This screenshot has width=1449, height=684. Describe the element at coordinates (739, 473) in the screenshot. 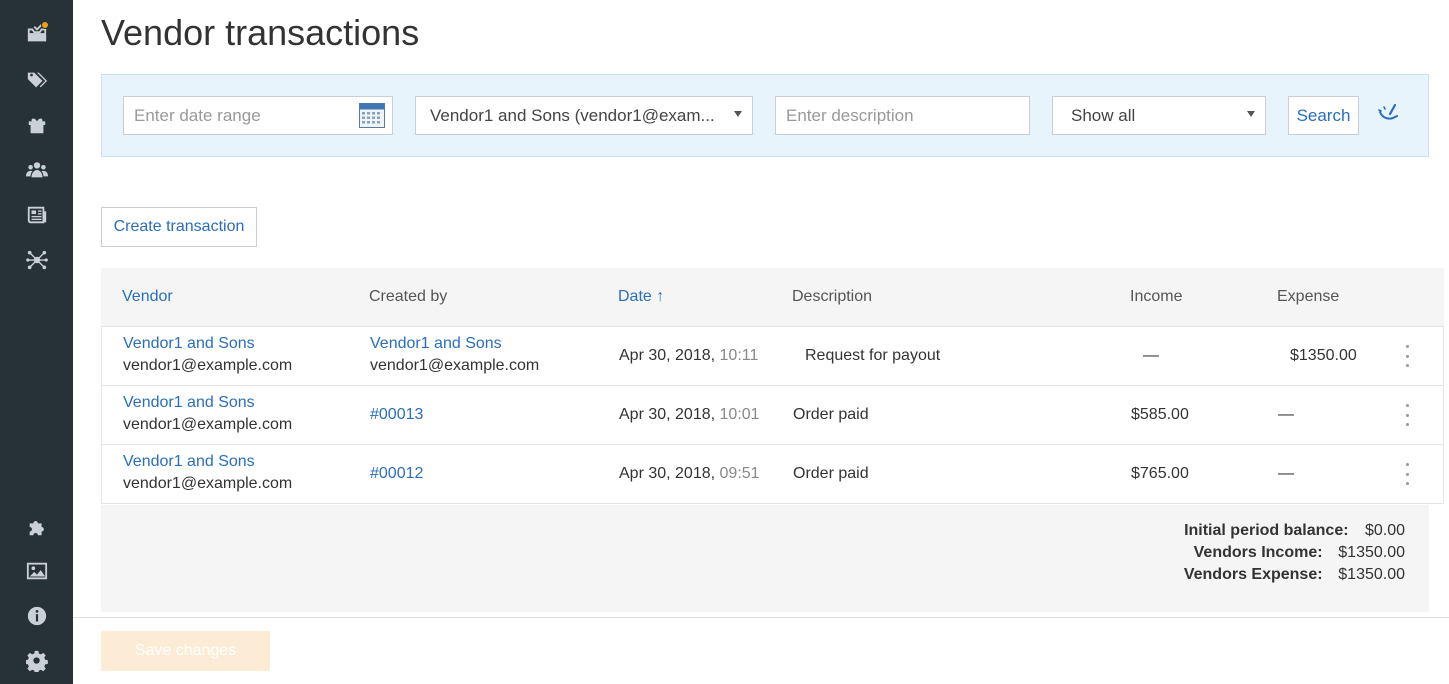

I see `time-value: 09:51` at that location.